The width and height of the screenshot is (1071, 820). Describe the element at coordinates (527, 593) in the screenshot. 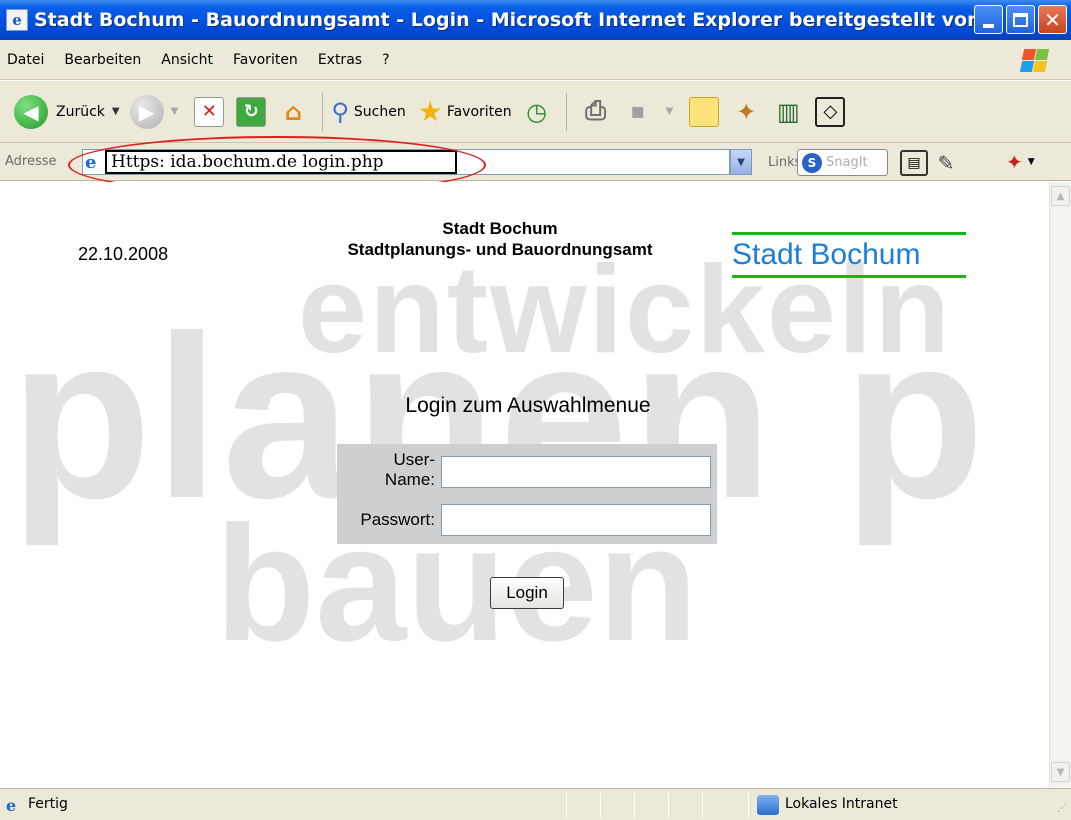

I see `login-button: Login` at that location.